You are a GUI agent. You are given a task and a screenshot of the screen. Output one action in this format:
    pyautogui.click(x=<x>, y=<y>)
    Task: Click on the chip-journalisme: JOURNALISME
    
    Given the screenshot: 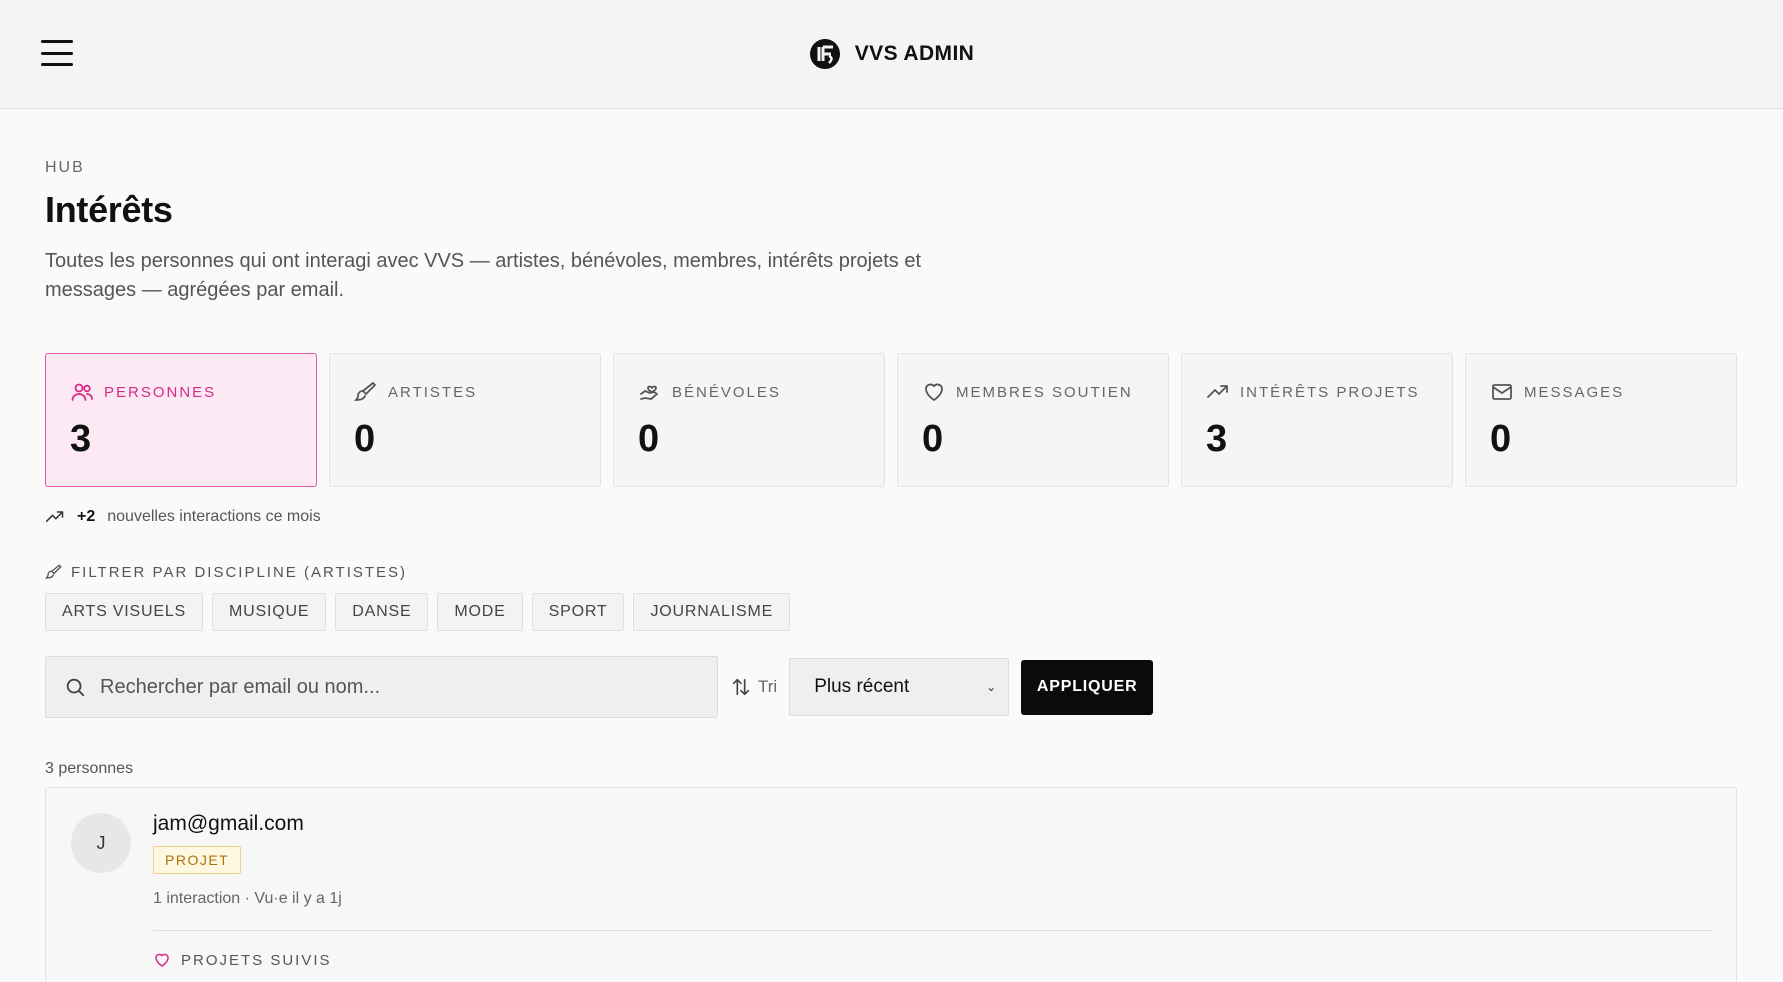 What is the action you would take?
    pyautogui.click(x=712, y=612)
    